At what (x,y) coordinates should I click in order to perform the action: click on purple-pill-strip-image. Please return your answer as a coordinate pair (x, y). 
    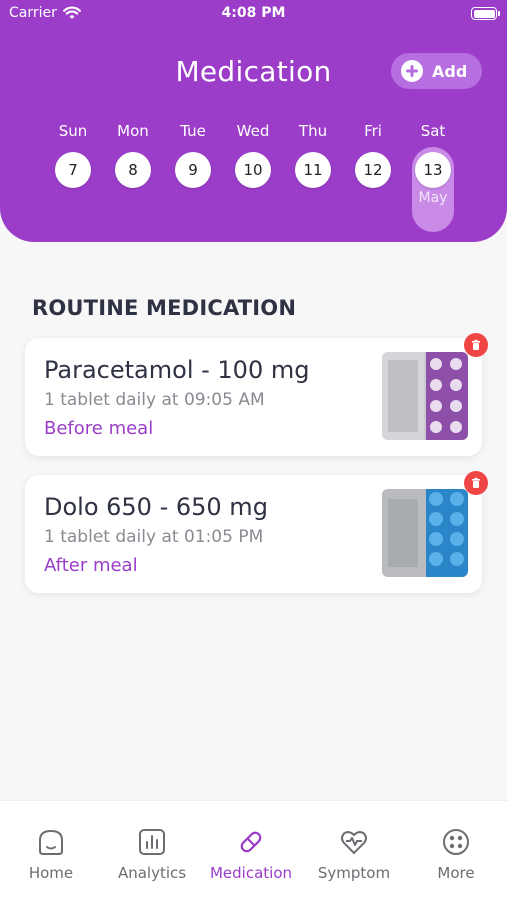
    Looking at the image, I should click on (425, 396).